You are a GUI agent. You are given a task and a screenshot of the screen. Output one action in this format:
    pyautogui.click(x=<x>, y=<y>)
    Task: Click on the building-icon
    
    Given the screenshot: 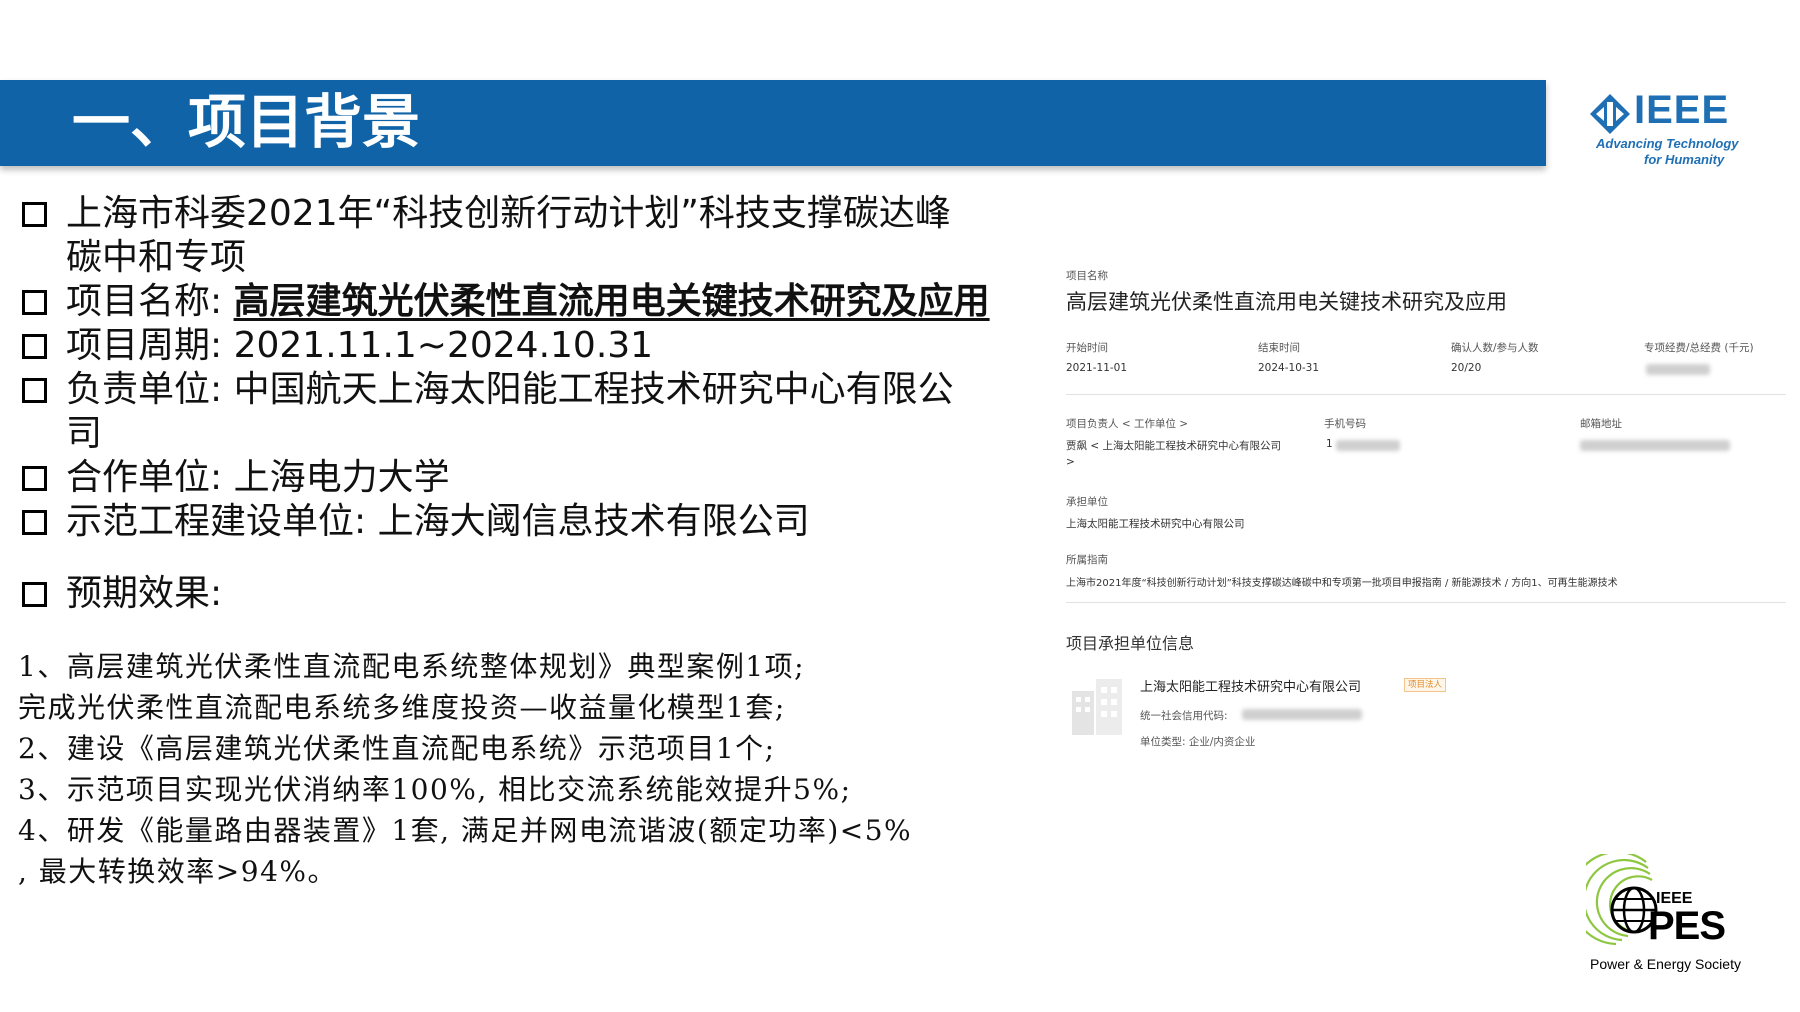 What is the action you would take?
    pyautogui.click(x=1097, y=707)
    